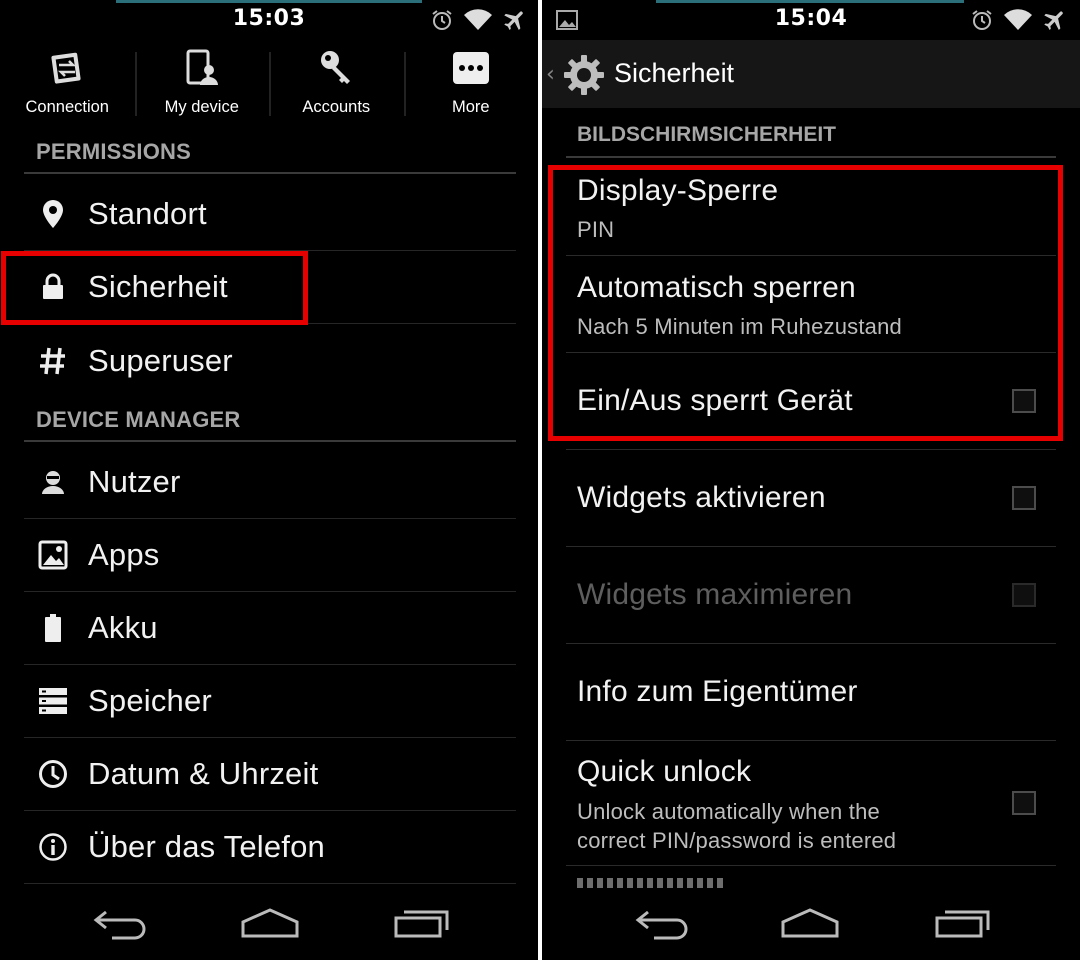  I want to click on top-tabs: Connection My device Accounts More, so click(269, 82).